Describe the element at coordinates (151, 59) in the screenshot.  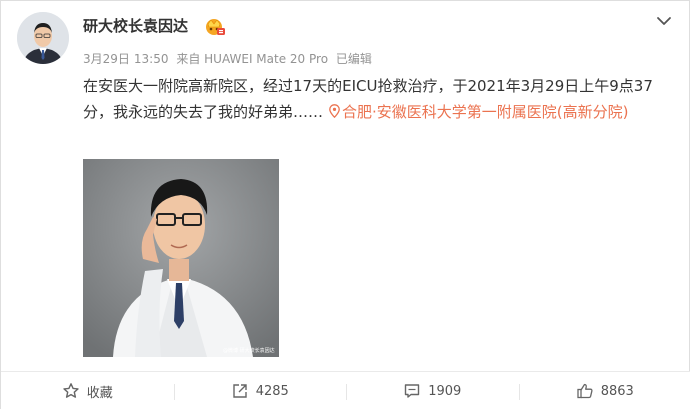
I see `post-time: 13:50` at that location.